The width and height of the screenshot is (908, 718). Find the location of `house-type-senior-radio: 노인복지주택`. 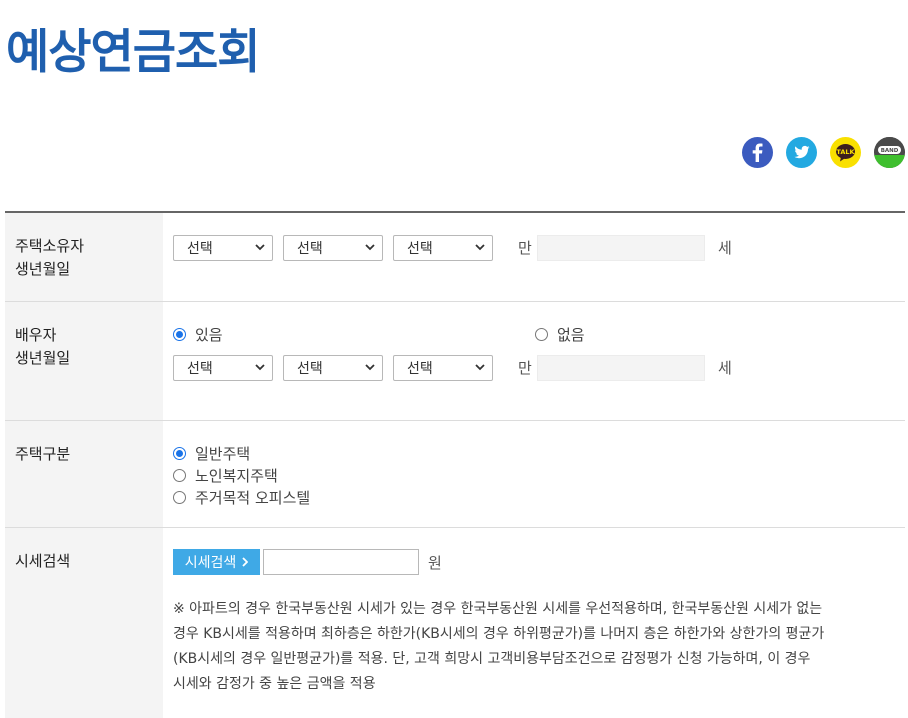

house-type-senior-radio: 노인복지주택 is located at coordinates (225, 475).